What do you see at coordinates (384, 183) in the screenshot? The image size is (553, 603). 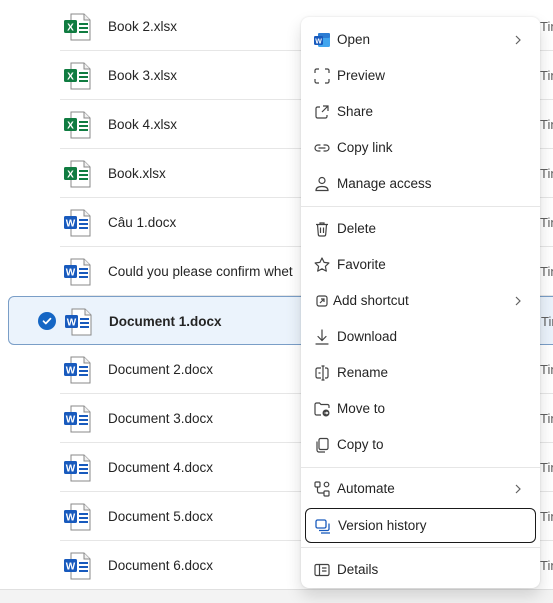 I see `menu-item-label: Manage access` at bounding box center [384, 183].